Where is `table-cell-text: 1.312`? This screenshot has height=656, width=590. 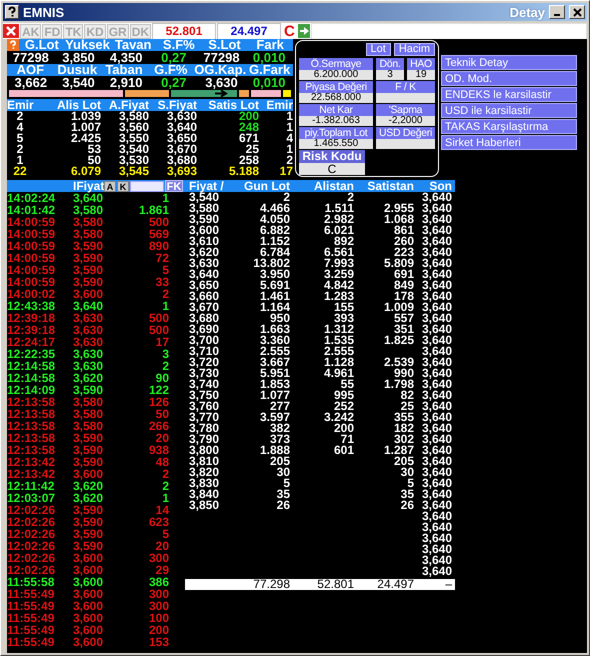
table-cell-text: 1.312 is located at coordinates (338, 329).